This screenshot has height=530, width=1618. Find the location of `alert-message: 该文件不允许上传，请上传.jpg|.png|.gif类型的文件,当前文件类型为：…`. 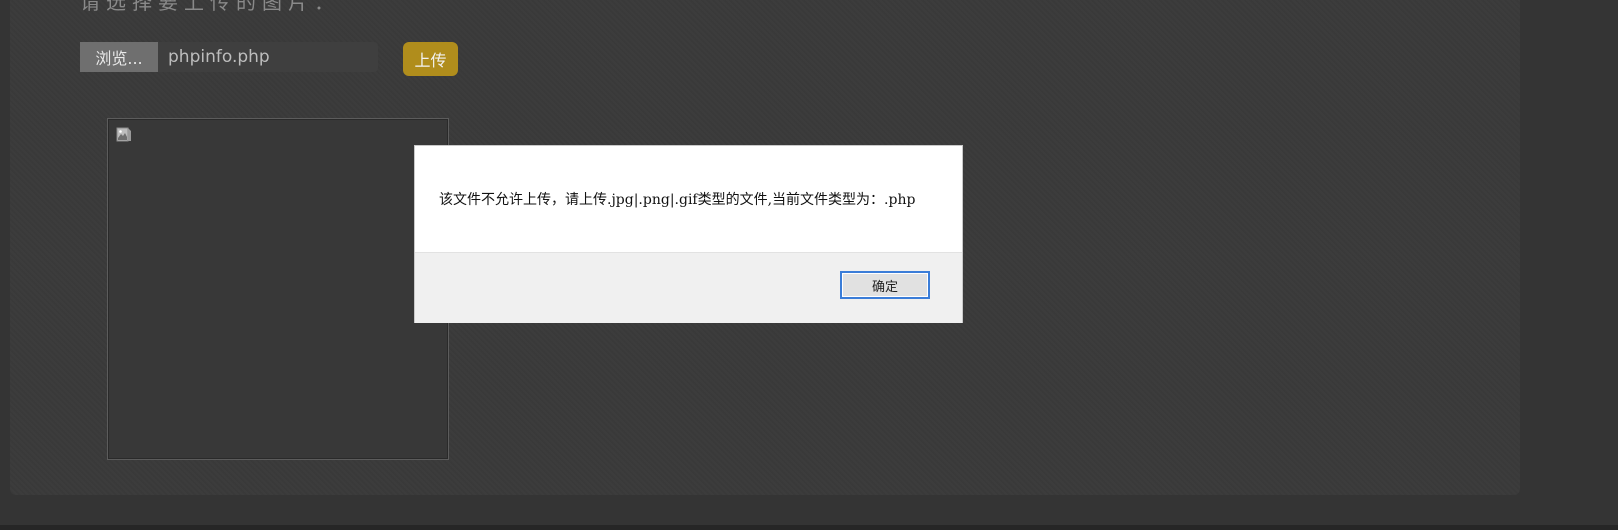

alert-message: 该文件不允许上传，请上传.jpg|.png|.gif类型的文件,当前文件类型为：… is located at coordinates (677, 200).